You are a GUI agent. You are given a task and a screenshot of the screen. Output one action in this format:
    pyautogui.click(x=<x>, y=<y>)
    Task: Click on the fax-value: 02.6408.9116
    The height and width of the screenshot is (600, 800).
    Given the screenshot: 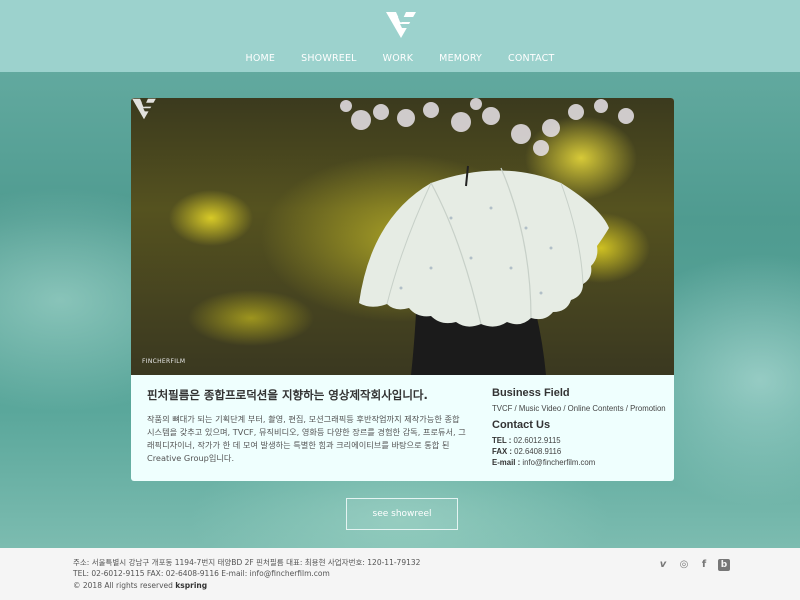 What is the action you would take?
    pyautogui.click(x=538, y=451)
    